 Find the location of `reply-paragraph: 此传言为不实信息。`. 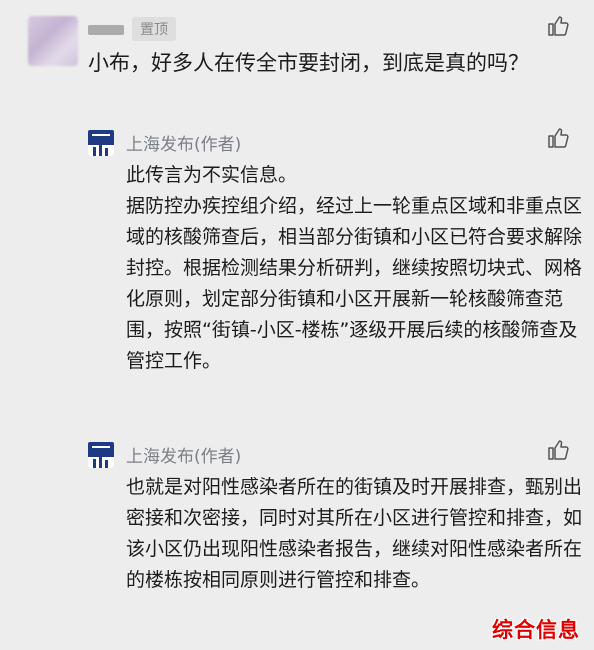

reply-paragraph: 此传言为不实信息。 is located at coordinates (212, 175).